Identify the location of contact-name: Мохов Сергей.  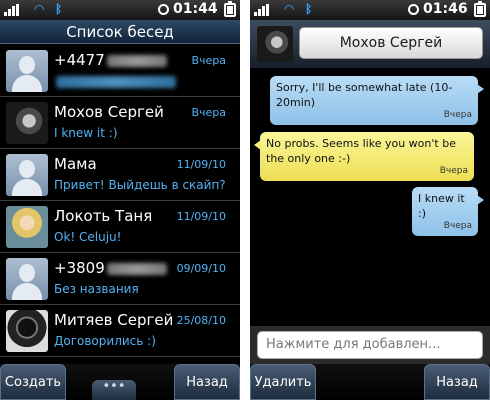
(109, 112).